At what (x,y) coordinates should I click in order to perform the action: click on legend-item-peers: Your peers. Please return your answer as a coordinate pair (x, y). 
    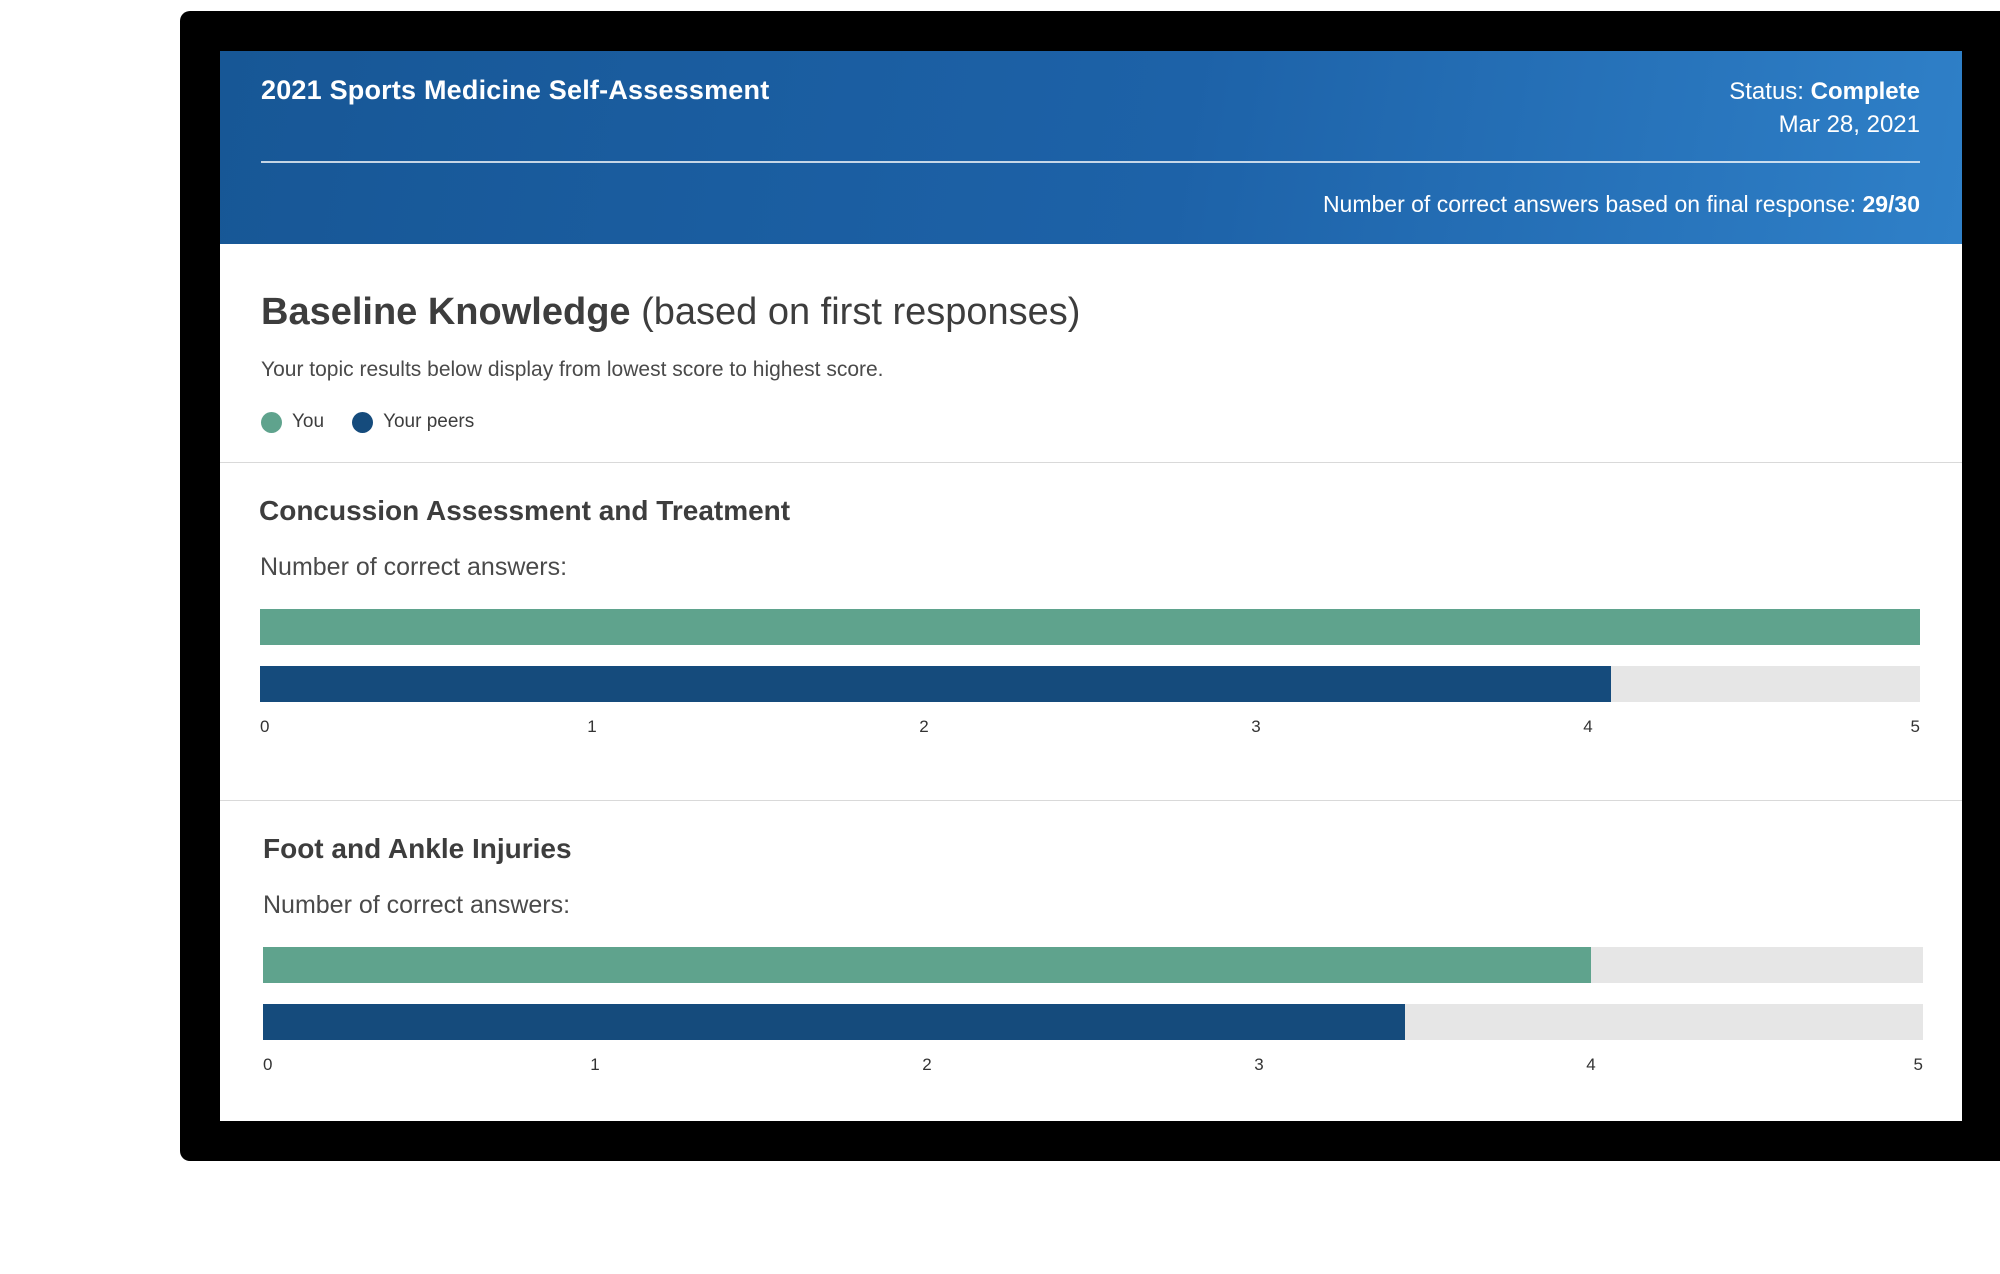
    Looking at the image, I should click on (413, 422).